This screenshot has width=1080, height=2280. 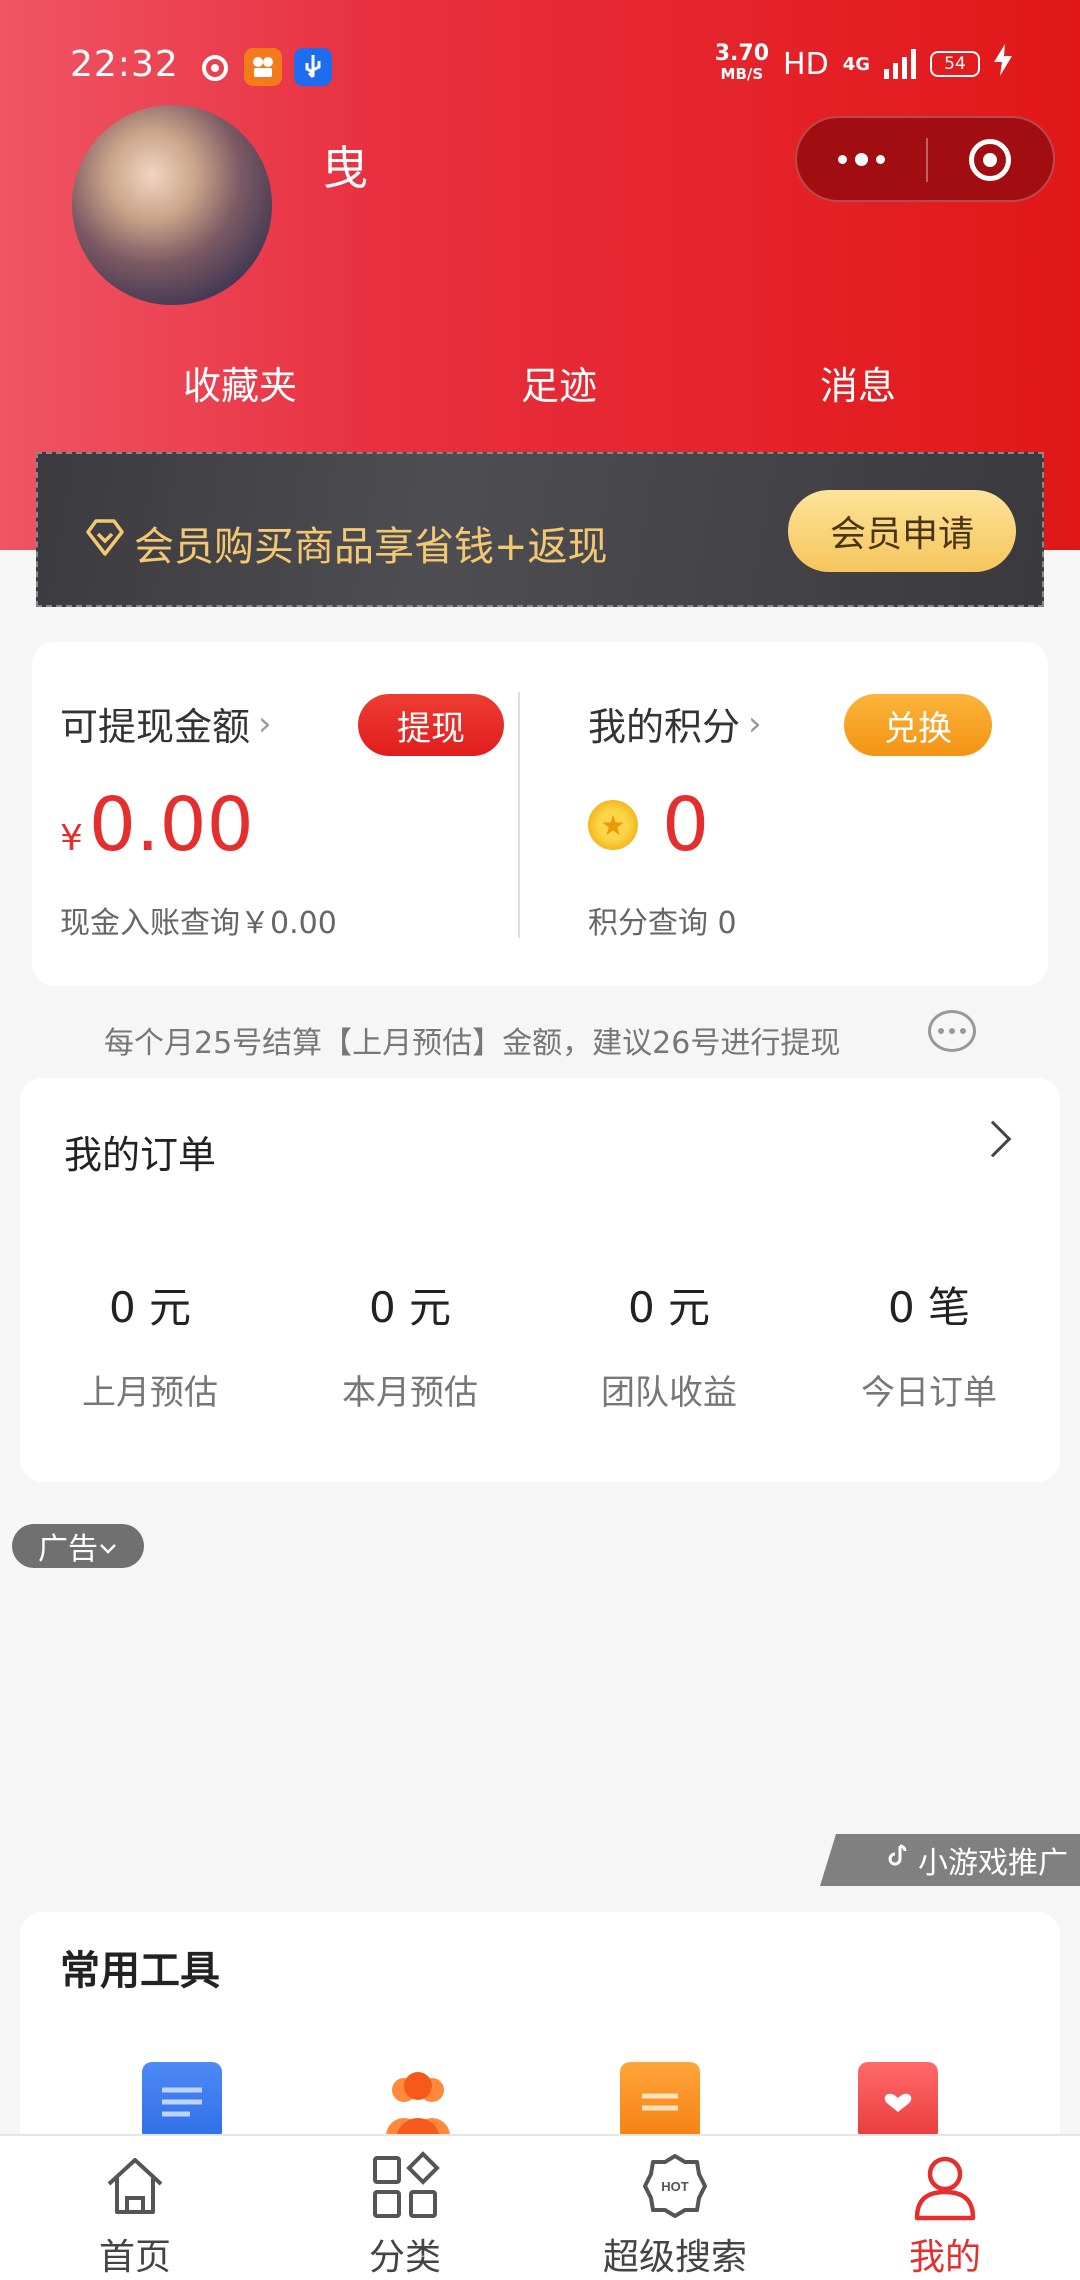 I want to click on document-tool-icon, so click(x=182, y=2102).